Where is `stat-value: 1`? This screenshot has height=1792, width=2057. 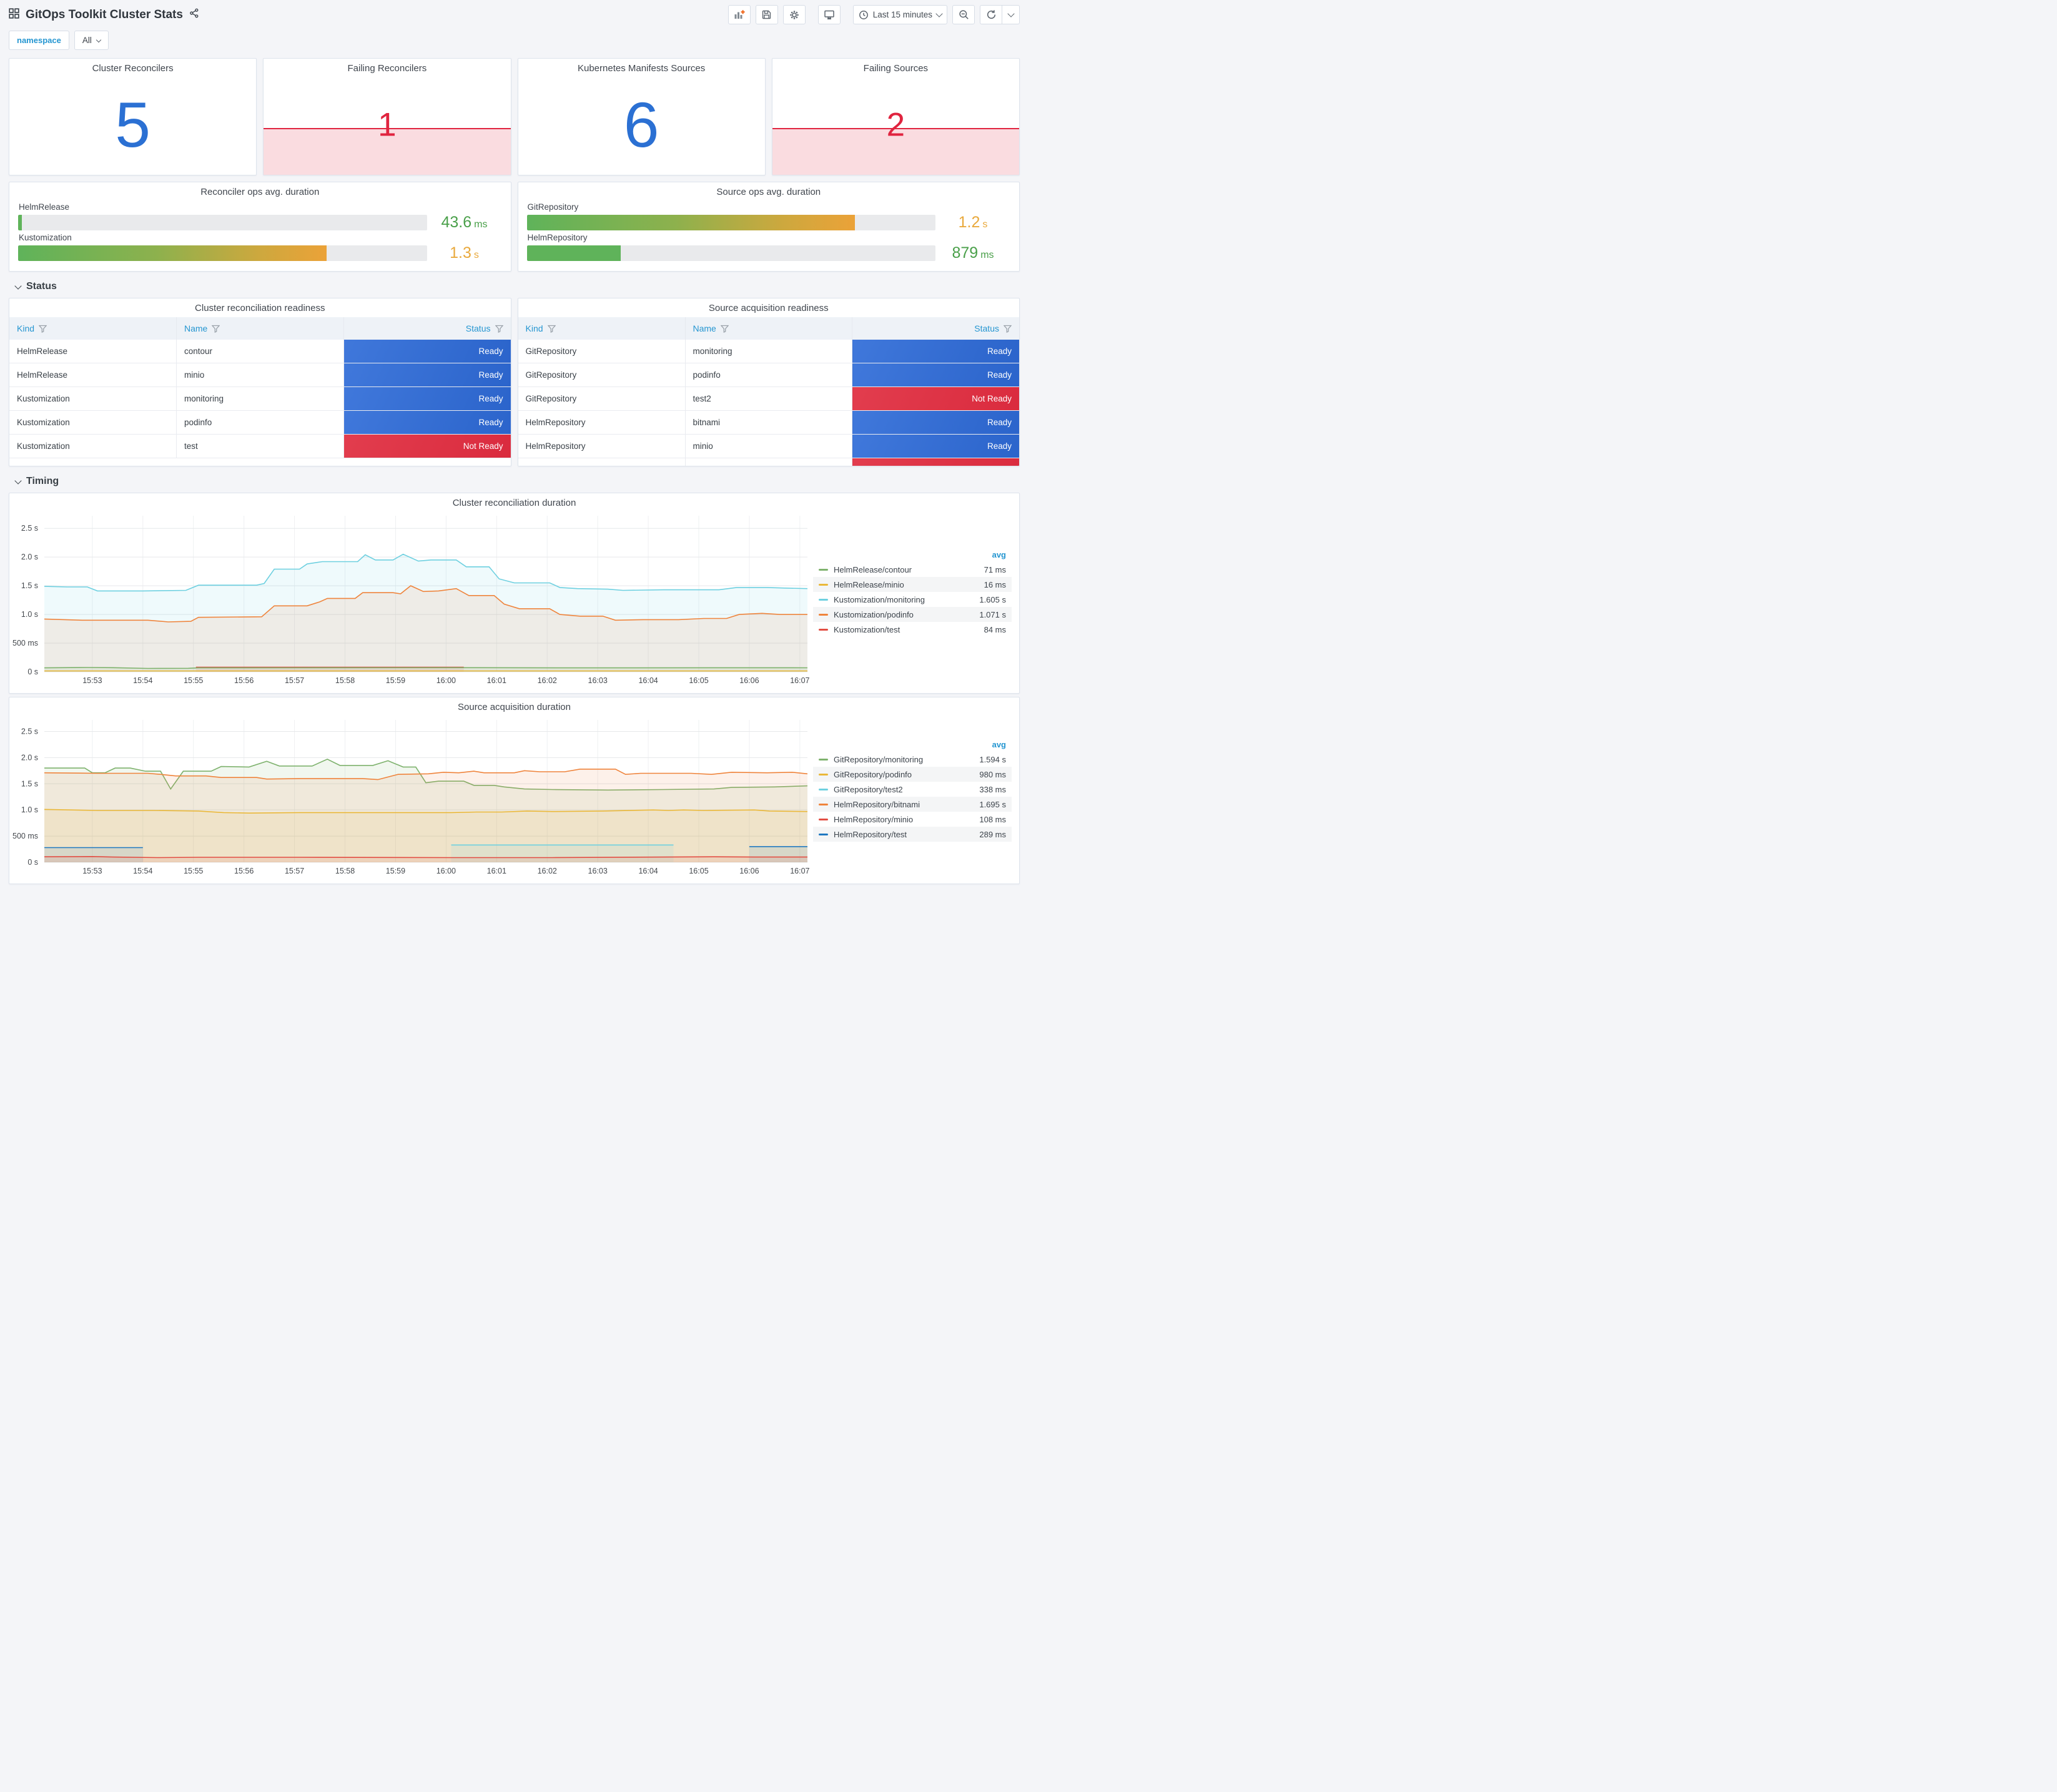 stat-value: 1 is located at coordinates (388, 125).